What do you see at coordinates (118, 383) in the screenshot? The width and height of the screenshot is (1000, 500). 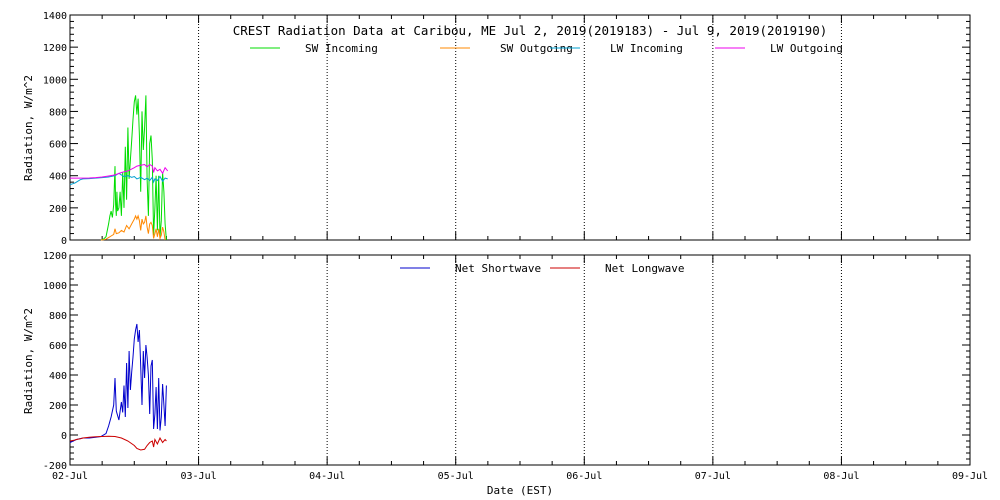 I see `series-line-net-shortwave` at bounding box center [118, 383].